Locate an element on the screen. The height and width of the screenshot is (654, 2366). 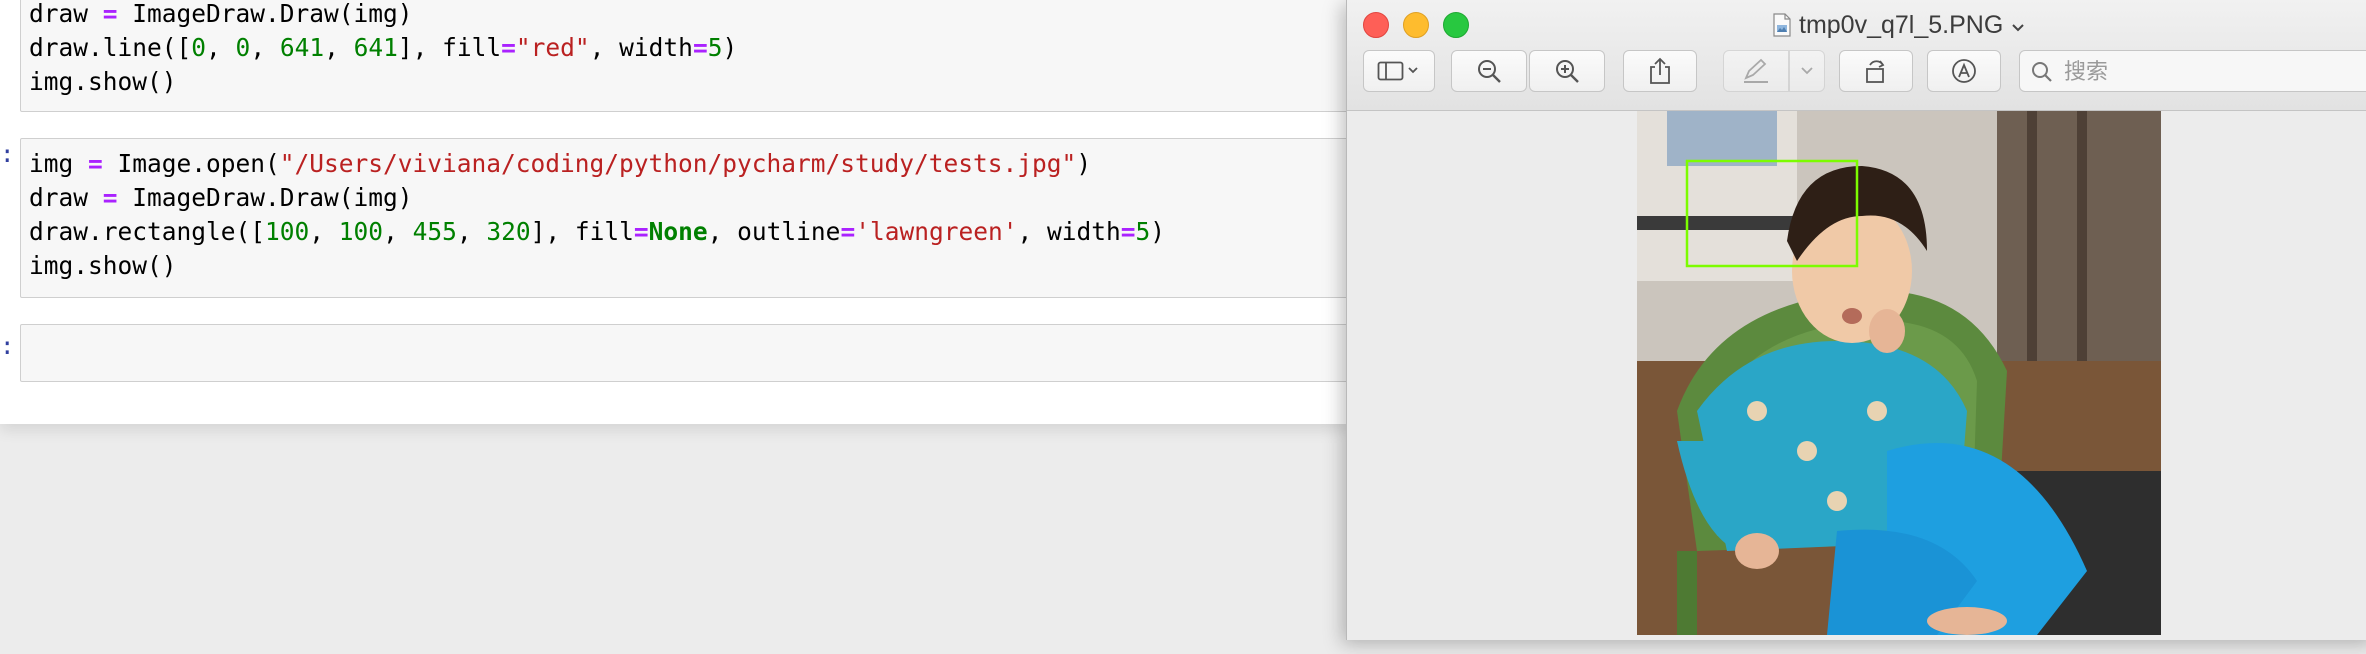
maximize-window-button is located at coordinates (1456, 25).